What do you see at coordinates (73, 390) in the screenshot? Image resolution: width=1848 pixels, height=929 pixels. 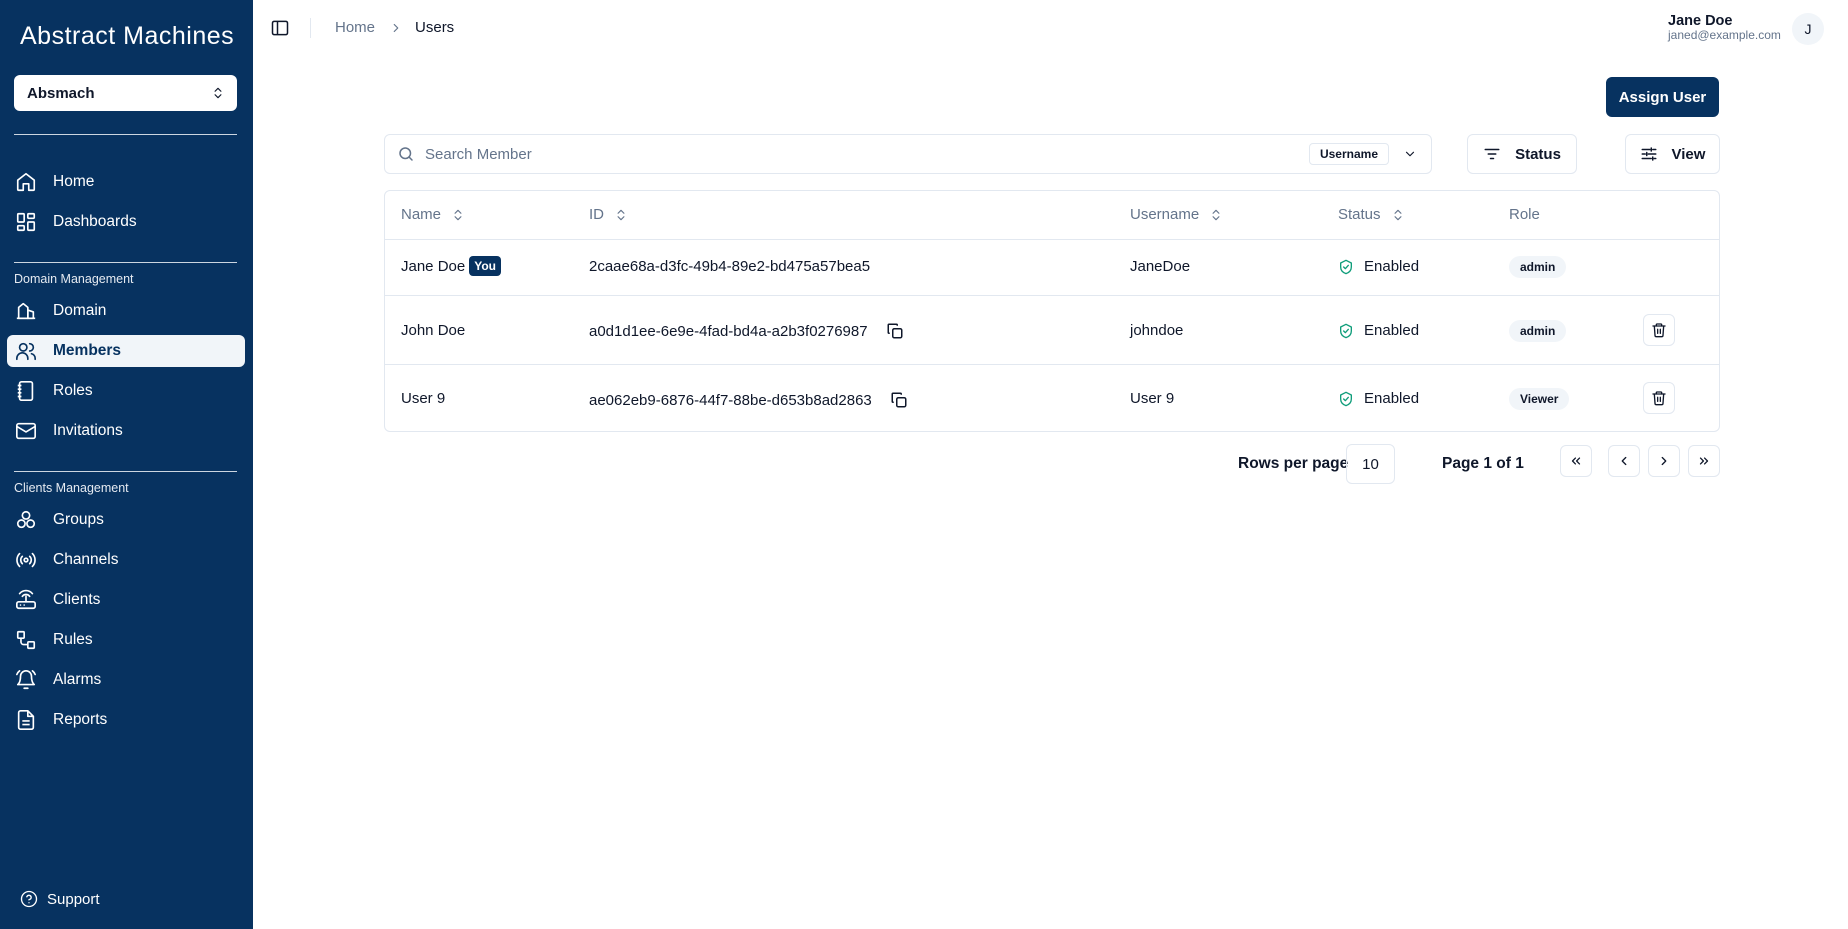 I see `sidebar-item-label: Roles` at bounding box center [73, 390].